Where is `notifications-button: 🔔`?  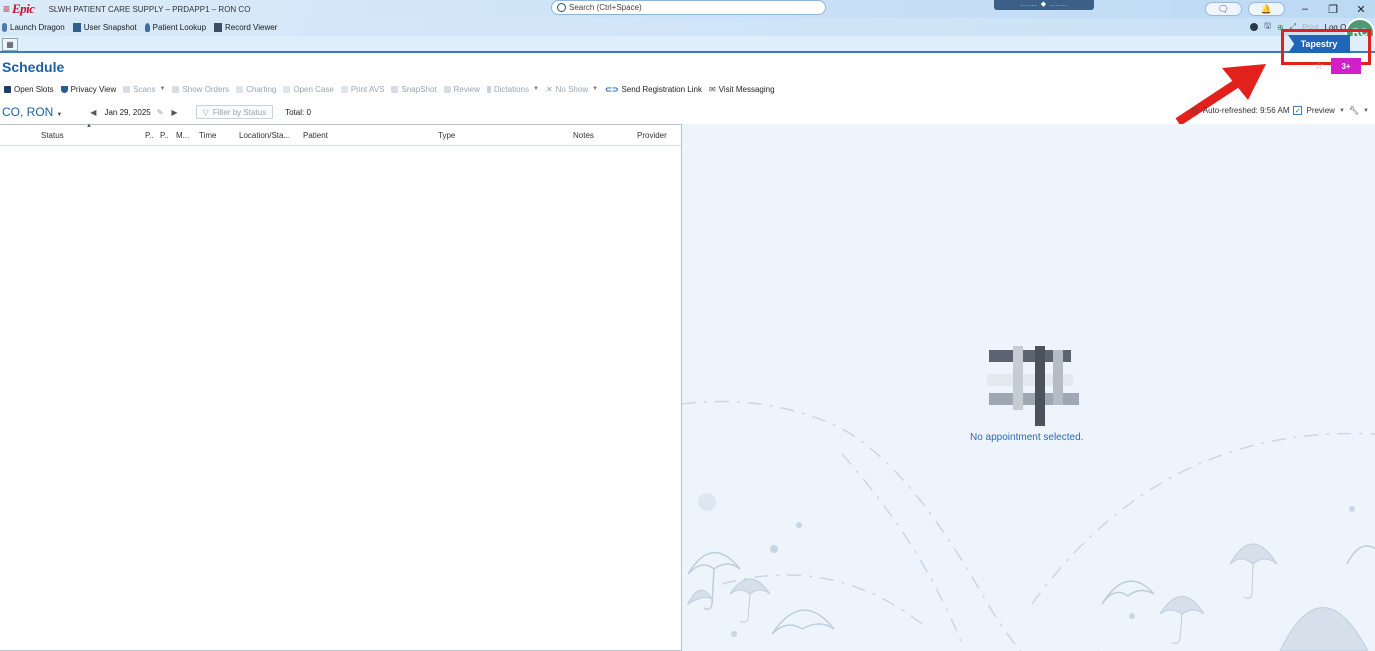
notifications-button: 🔔 is located at coordinates (1266, 9).